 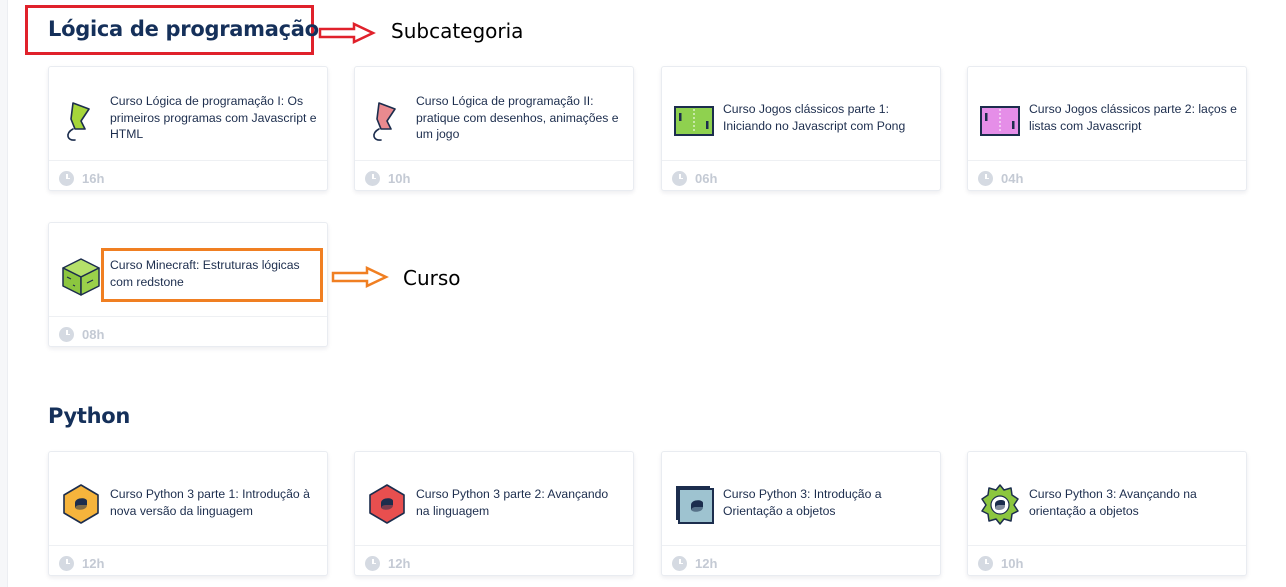 I want to click on python-orange-hex-icon, so click(x=81, y=504).